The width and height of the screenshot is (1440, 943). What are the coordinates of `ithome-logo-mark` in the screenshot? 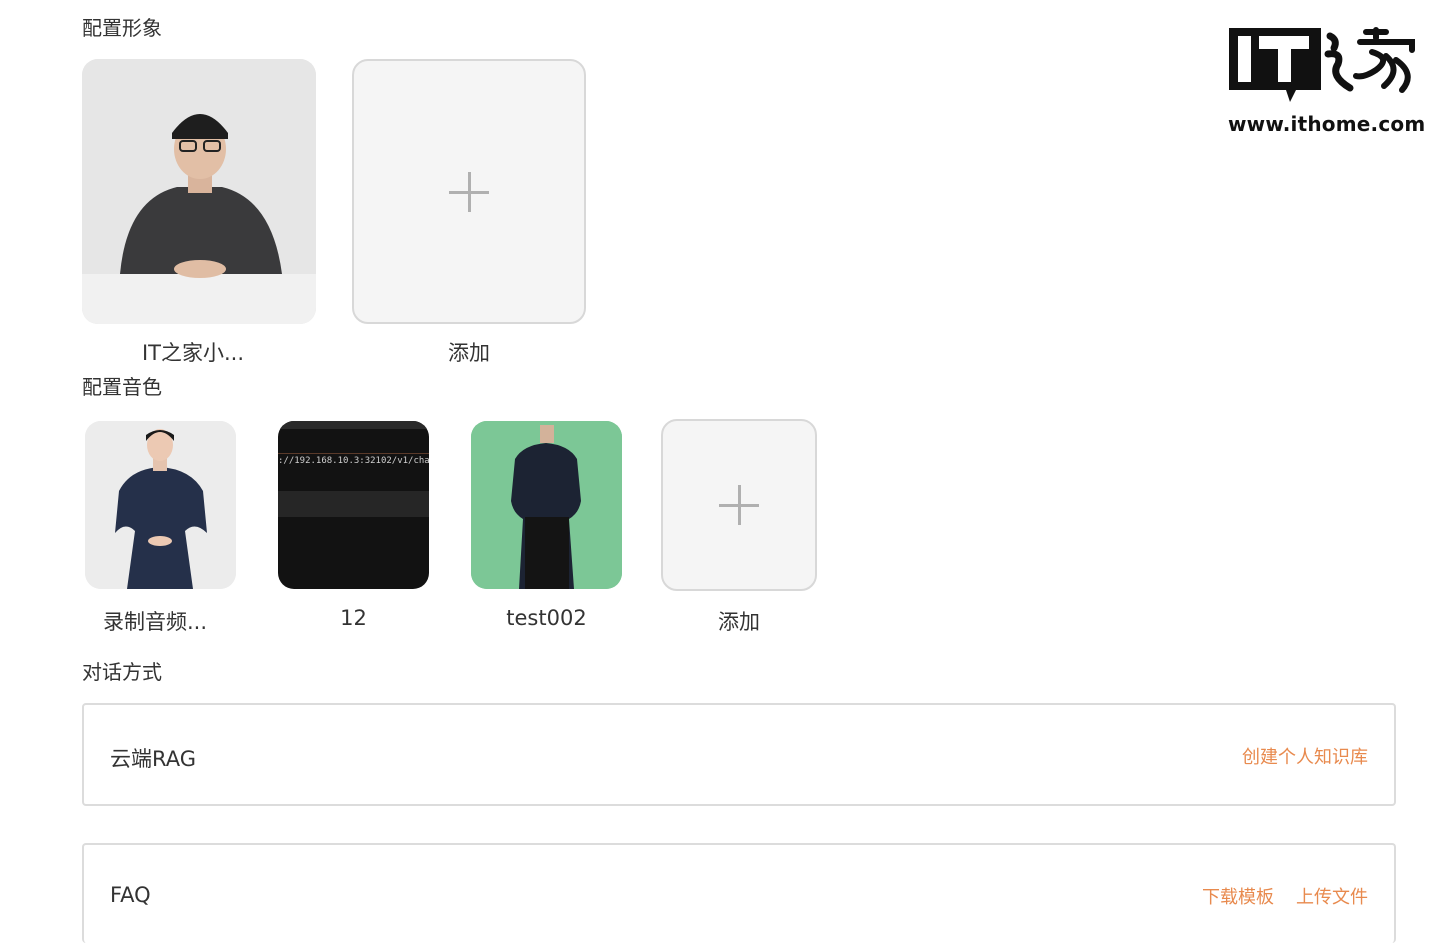 It's located at (1322, 64).